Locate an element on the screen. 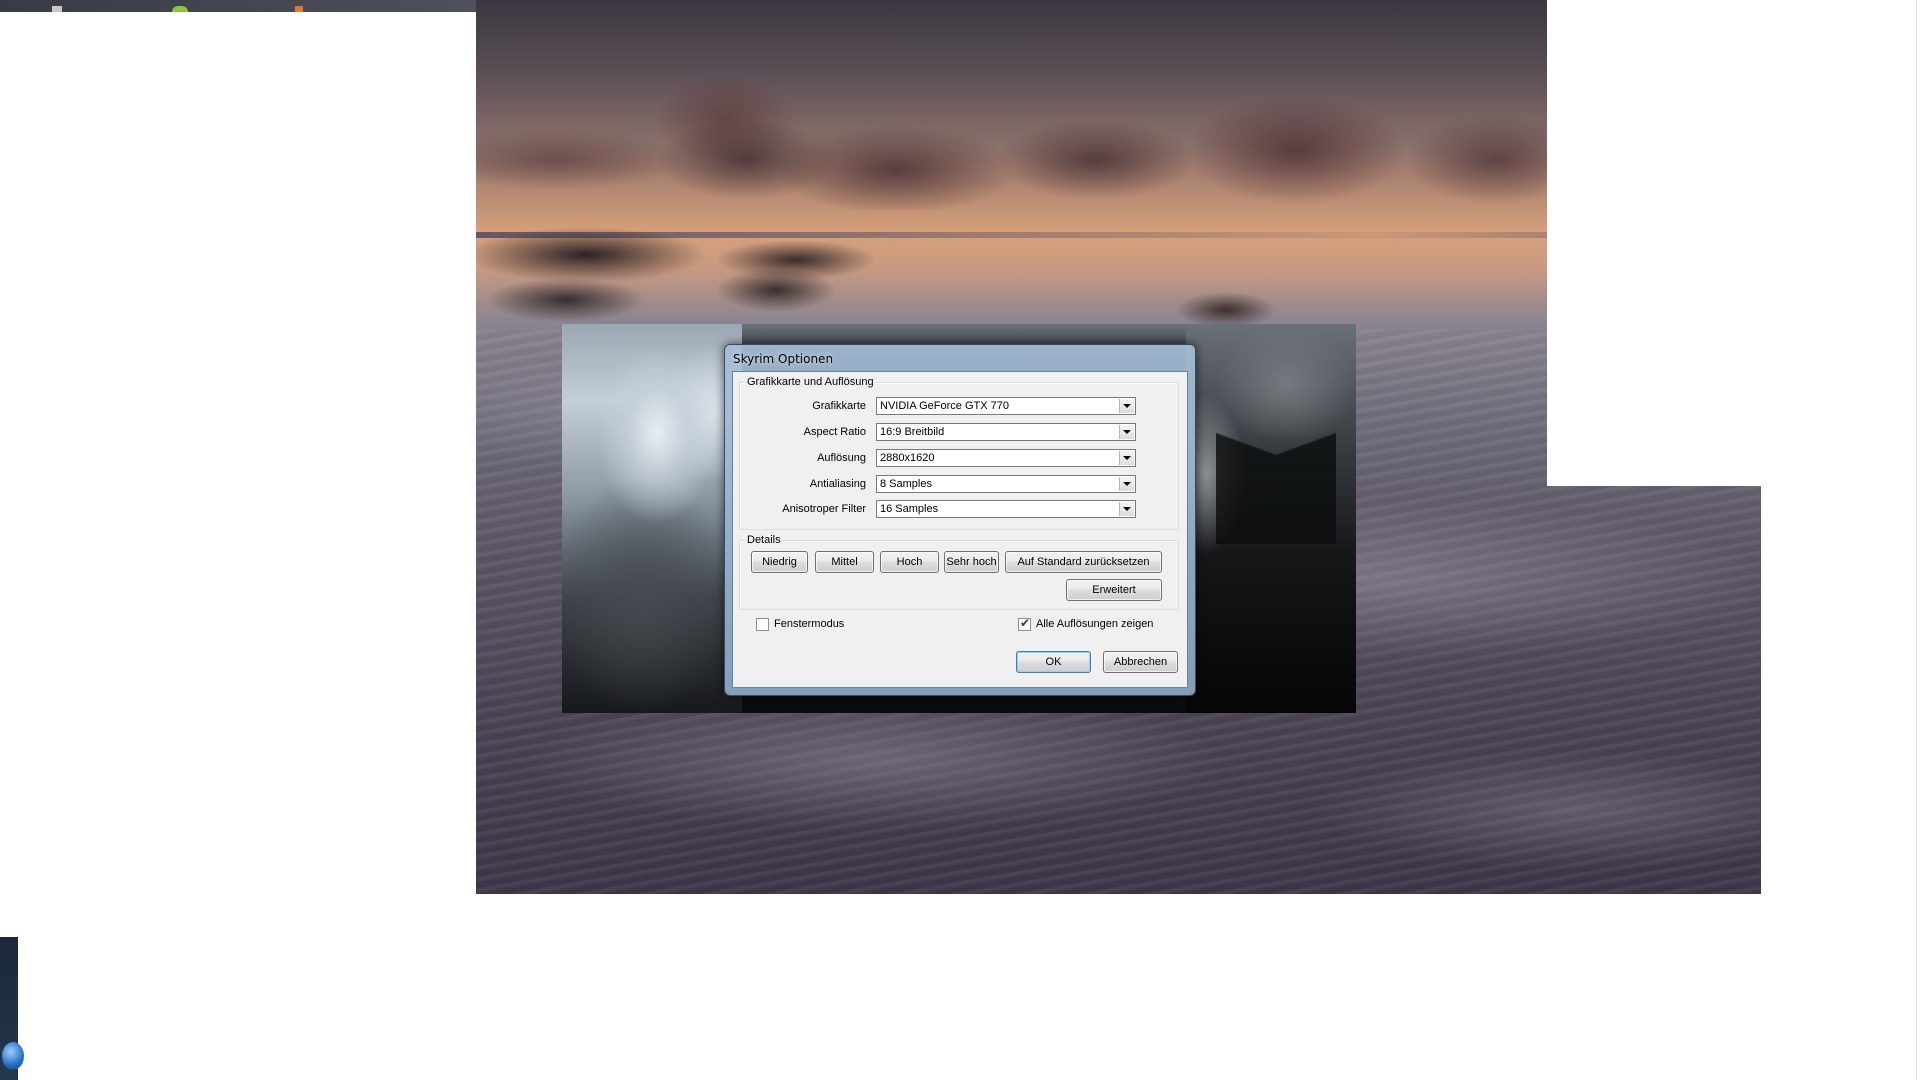 This screenshot has height=1080, width=1920. cancel-button: Abbrechen is located at coordinates (1140, 662).